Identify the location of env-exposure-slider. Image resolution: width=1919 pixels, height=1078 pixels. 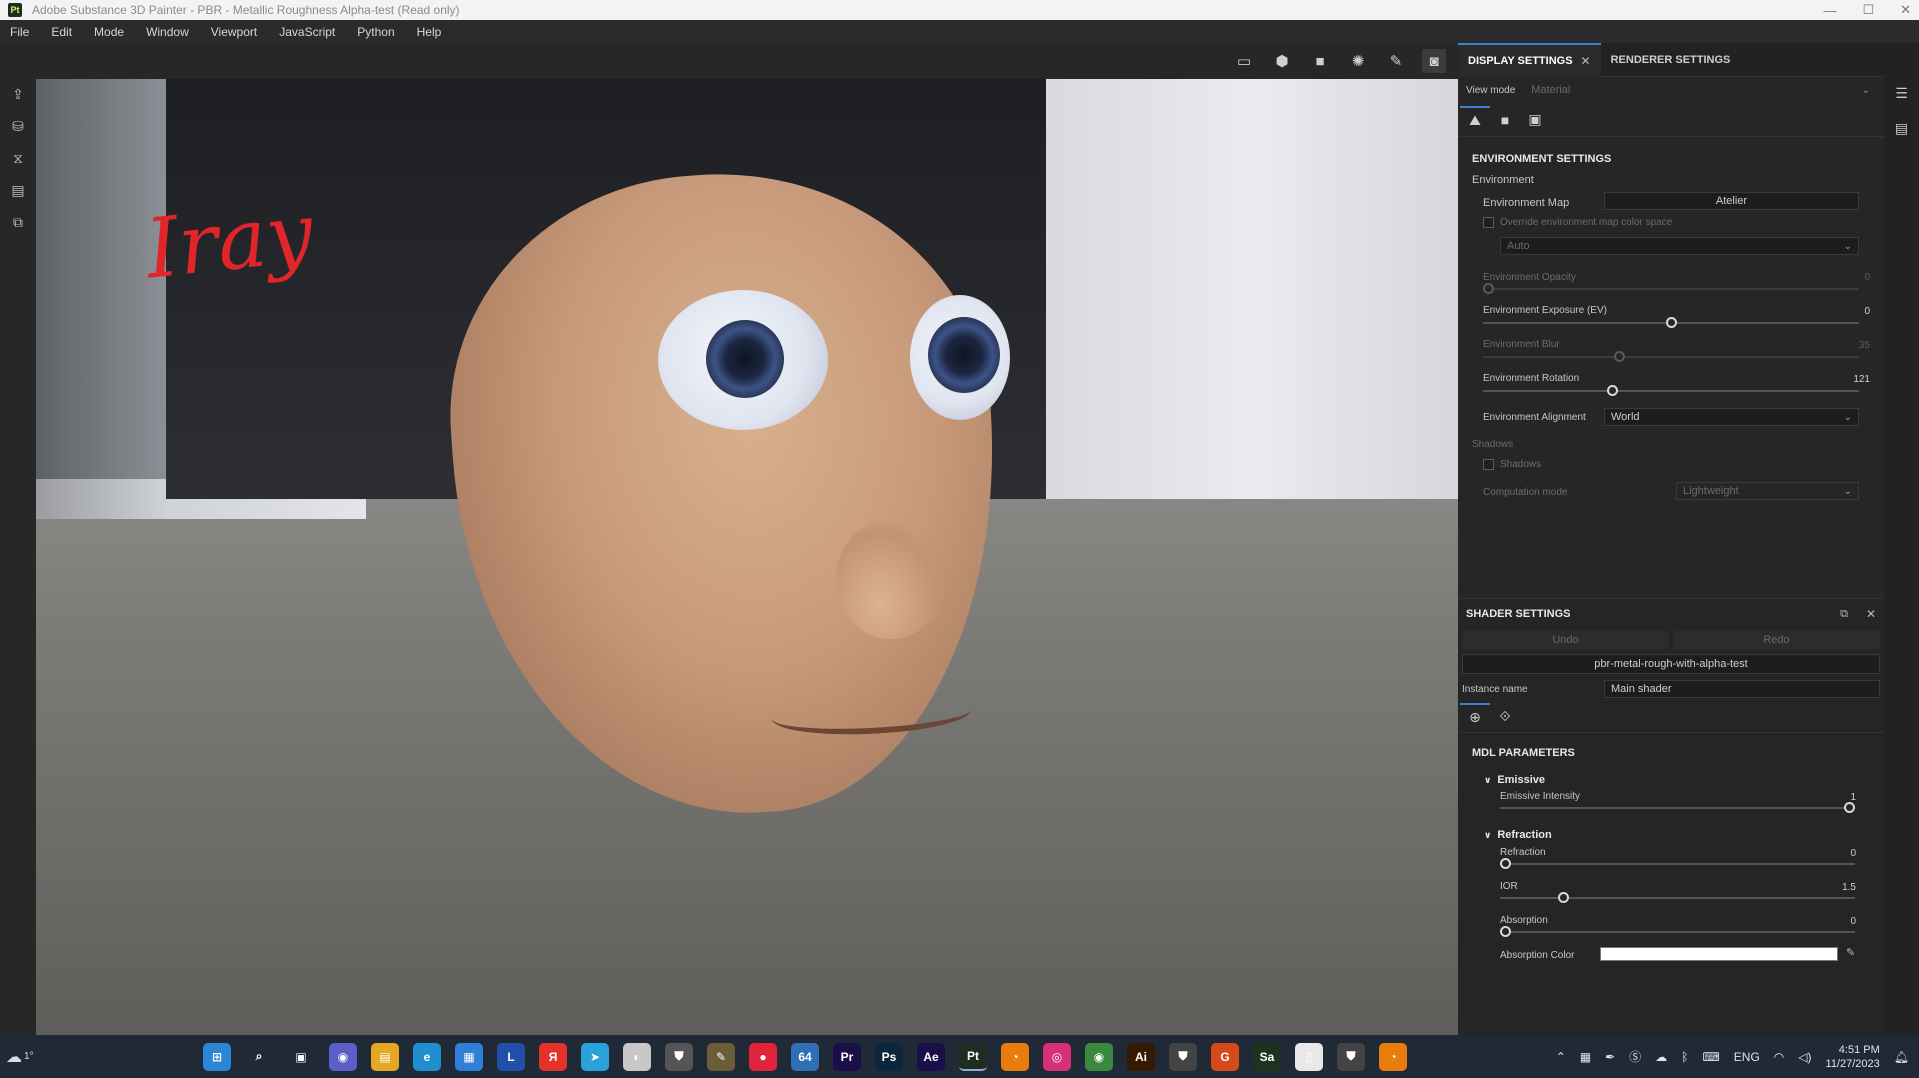
(1671, 322).